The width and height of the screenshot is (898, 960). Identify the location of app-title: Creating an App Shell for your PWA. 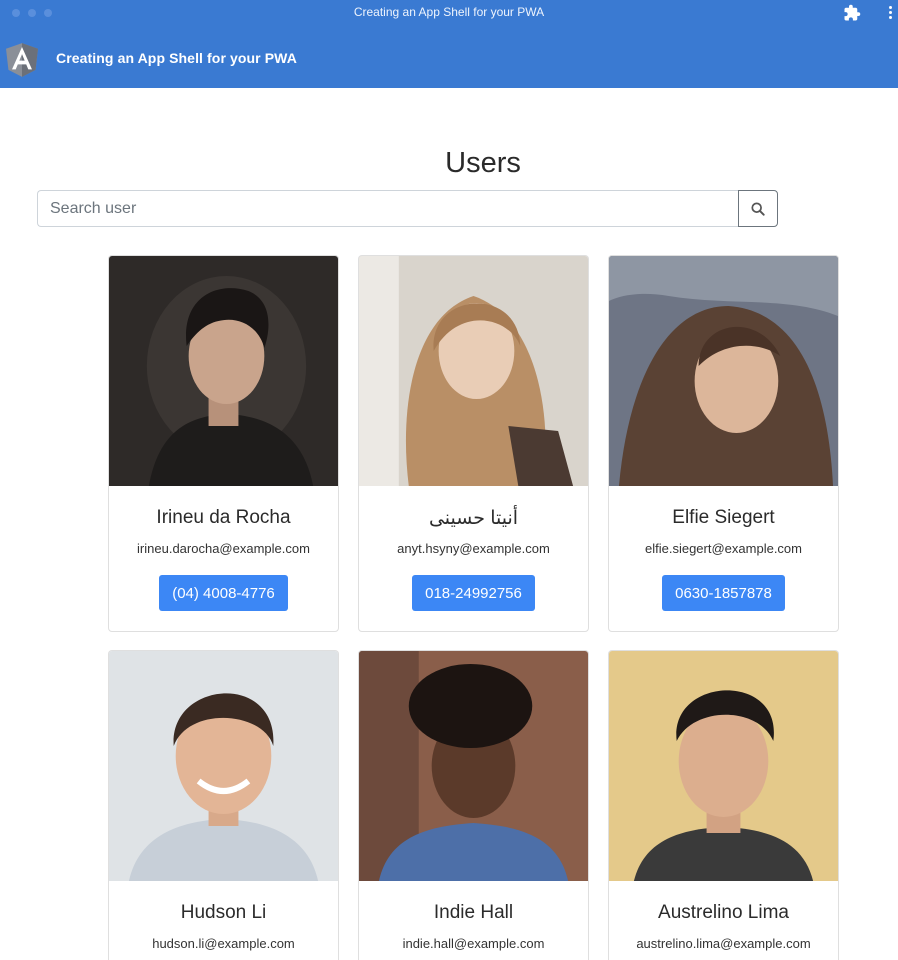
(176, 58).